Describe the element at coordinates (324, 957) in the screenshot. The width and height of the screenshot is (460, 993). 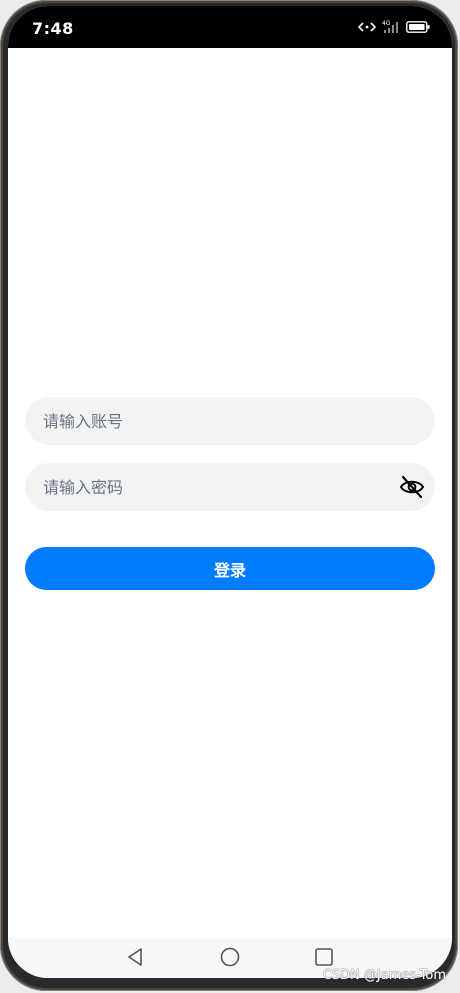
I see `recent-square-icon` at that location.